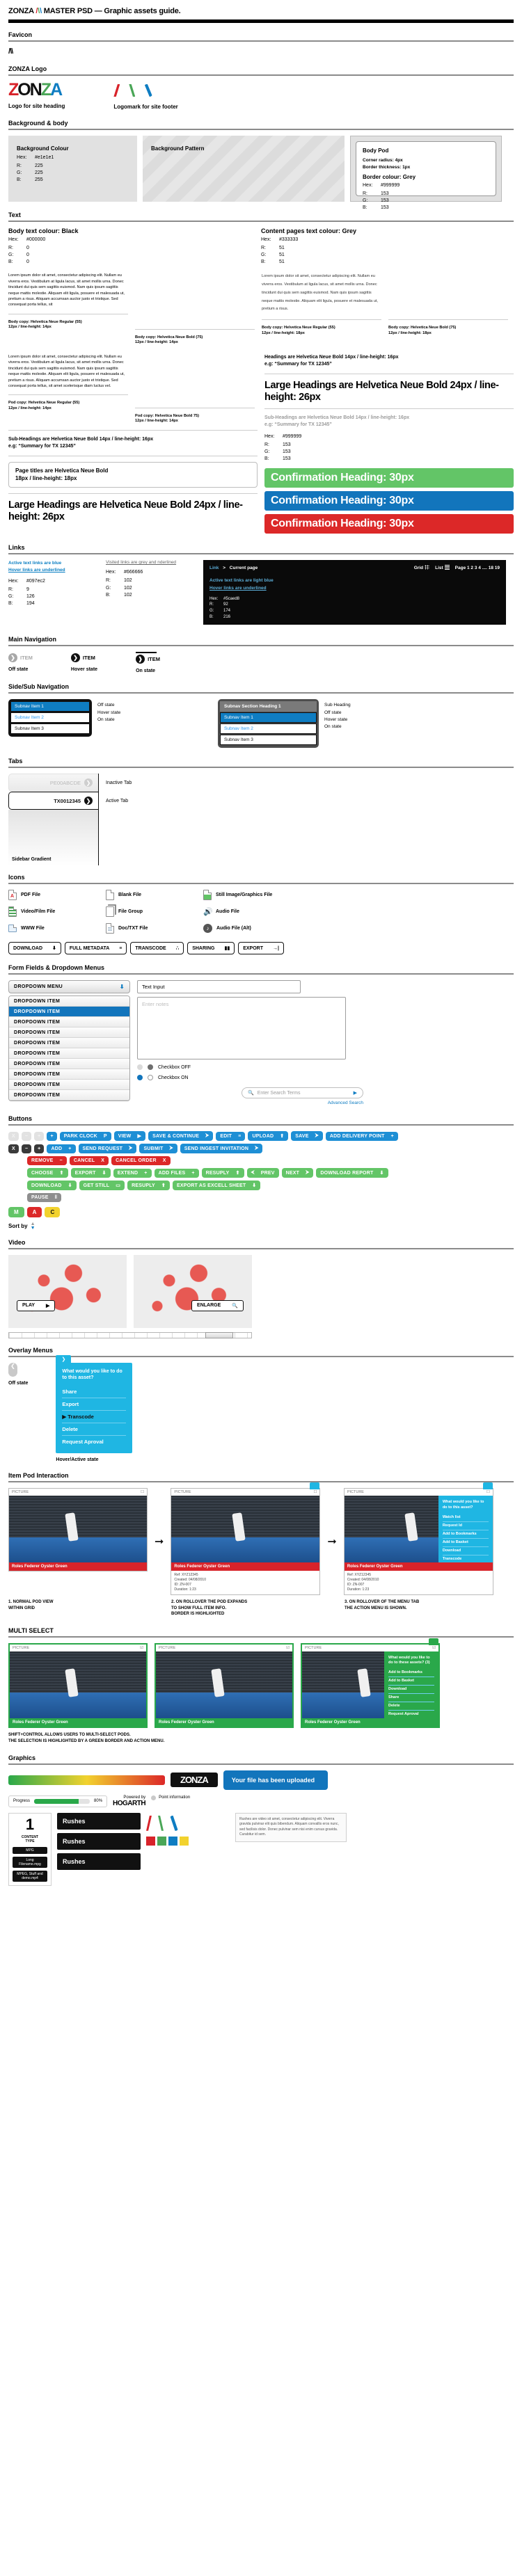  Describe the element at coordinates (132, 1173) in the screenshot. I see `extend-button: EXTEND +` at that location.